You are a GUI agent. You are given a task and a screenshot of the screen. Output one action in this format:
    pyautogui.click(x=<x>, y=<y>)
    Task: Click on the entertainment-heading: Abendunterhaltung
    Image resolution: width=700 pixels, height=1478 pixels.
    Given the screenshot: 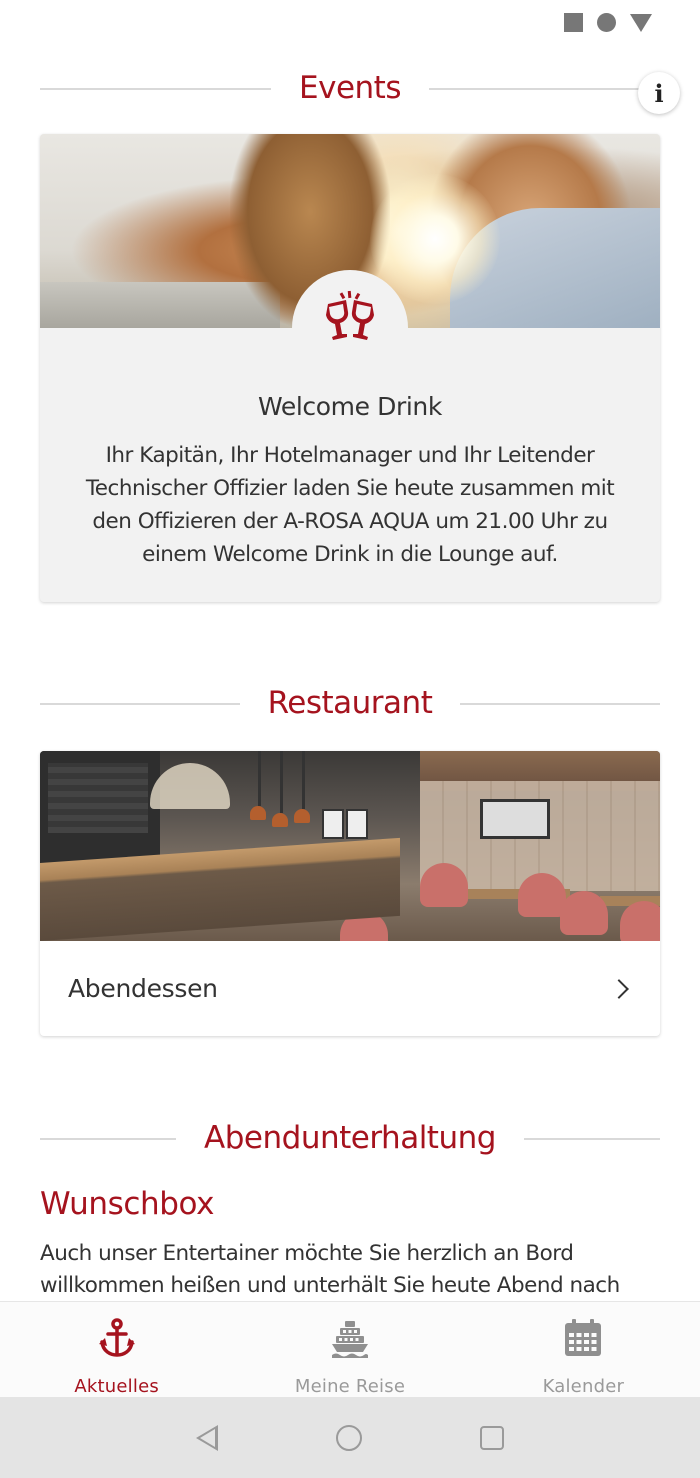 What is the action you would take?
    pyautogui.click(x=350, y=1138)
    